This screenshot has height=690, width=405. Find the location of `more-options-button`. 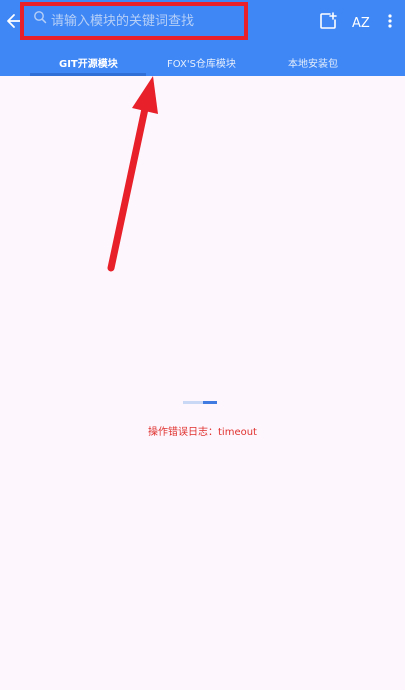

more-options-button is located at coordinates (390, 21).